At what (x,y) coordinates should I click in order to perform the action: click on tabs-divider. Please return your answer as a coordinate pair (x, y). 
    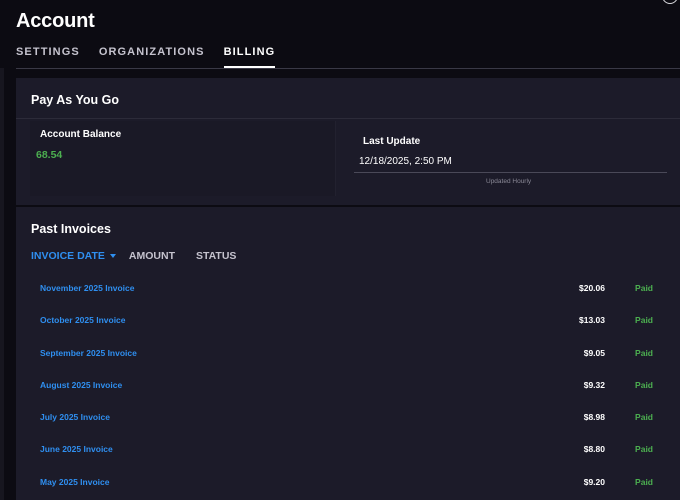
    Looking at the image, I should click on (348, 68).